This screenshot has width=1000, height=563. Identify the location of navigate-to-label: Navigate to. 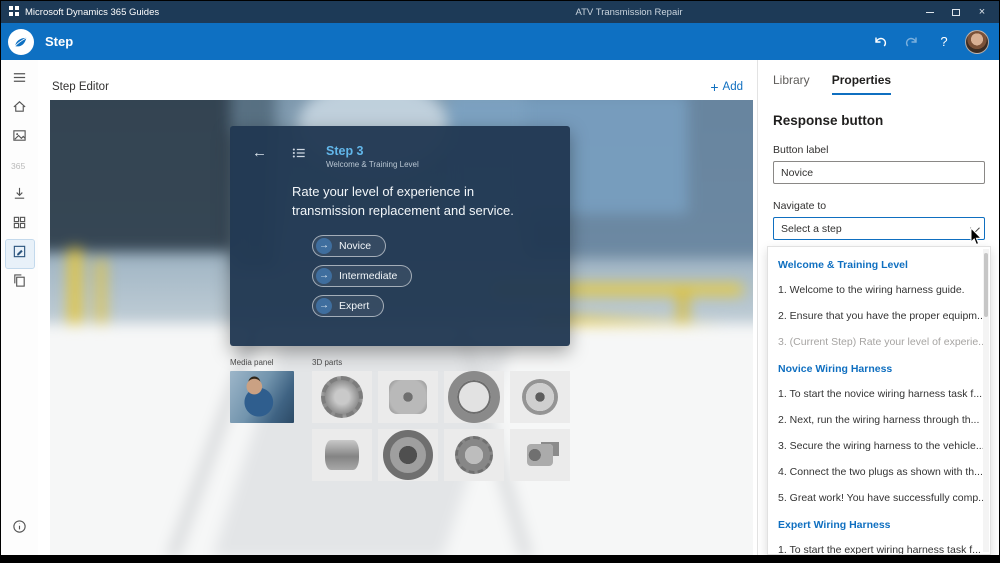
(800, 206).